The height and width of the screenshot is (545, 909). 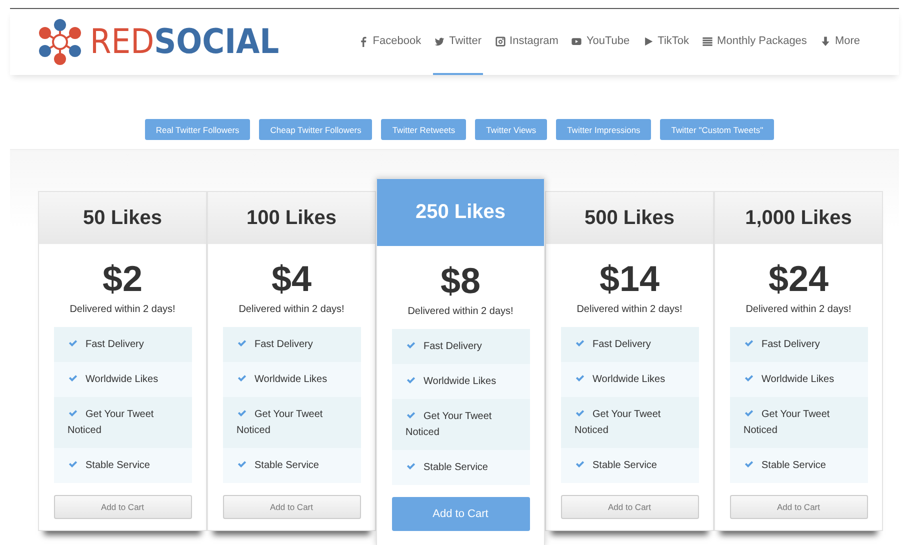 I want to click on logo-icon, so click(x=60, y=42).